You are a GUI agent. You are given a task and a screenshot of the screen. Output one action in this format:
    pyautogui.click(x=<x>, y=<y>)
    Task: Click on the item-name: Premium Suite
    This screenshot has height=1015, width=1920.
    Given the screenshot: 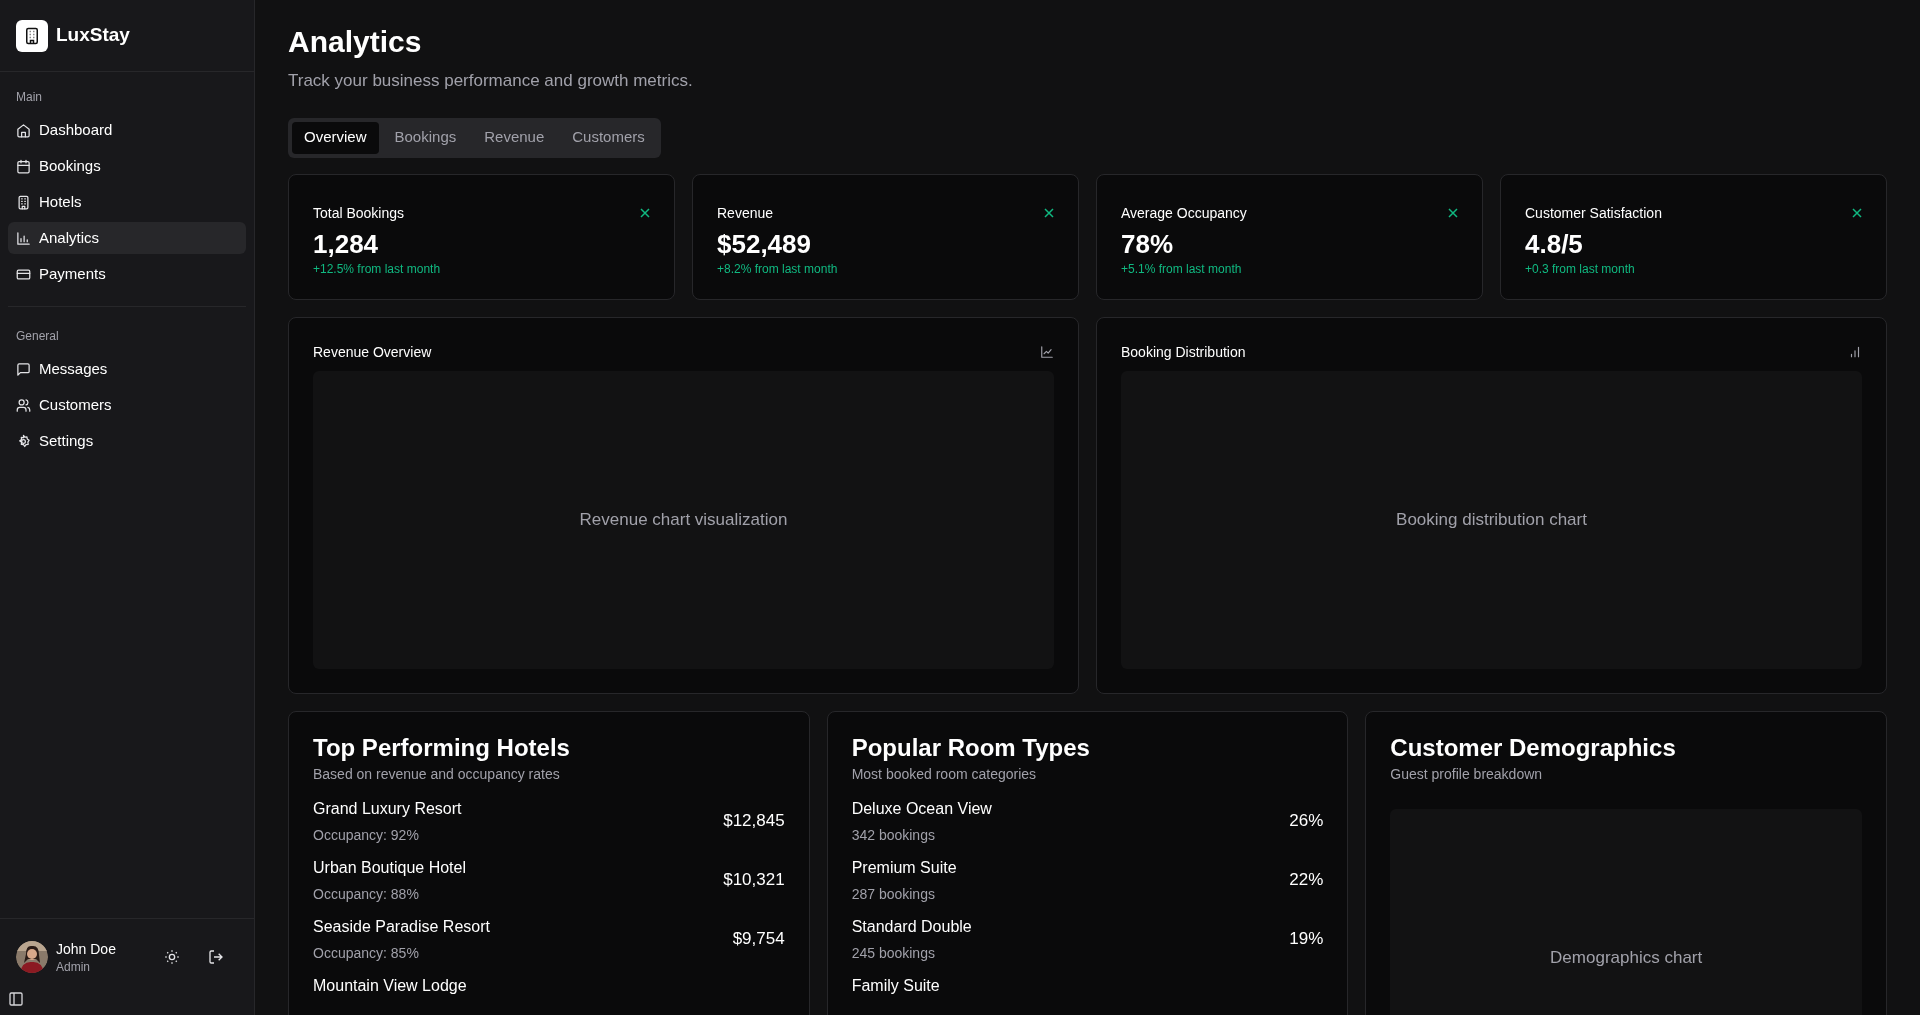 What is the action you would take?
    pyautogui.click(x=904, y=867)
    